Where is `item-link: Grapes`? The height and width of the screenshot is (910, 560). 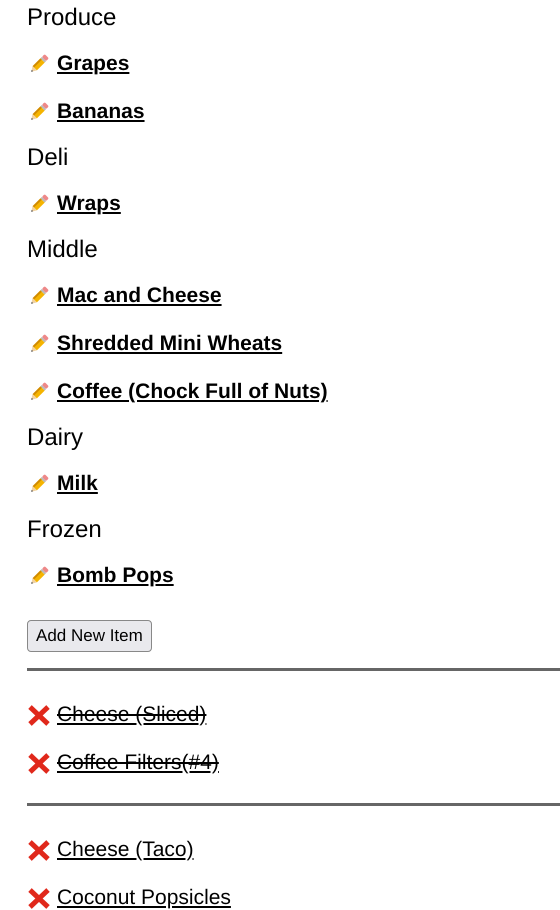 item-link: Grapes is located at coordinates (93, 64).